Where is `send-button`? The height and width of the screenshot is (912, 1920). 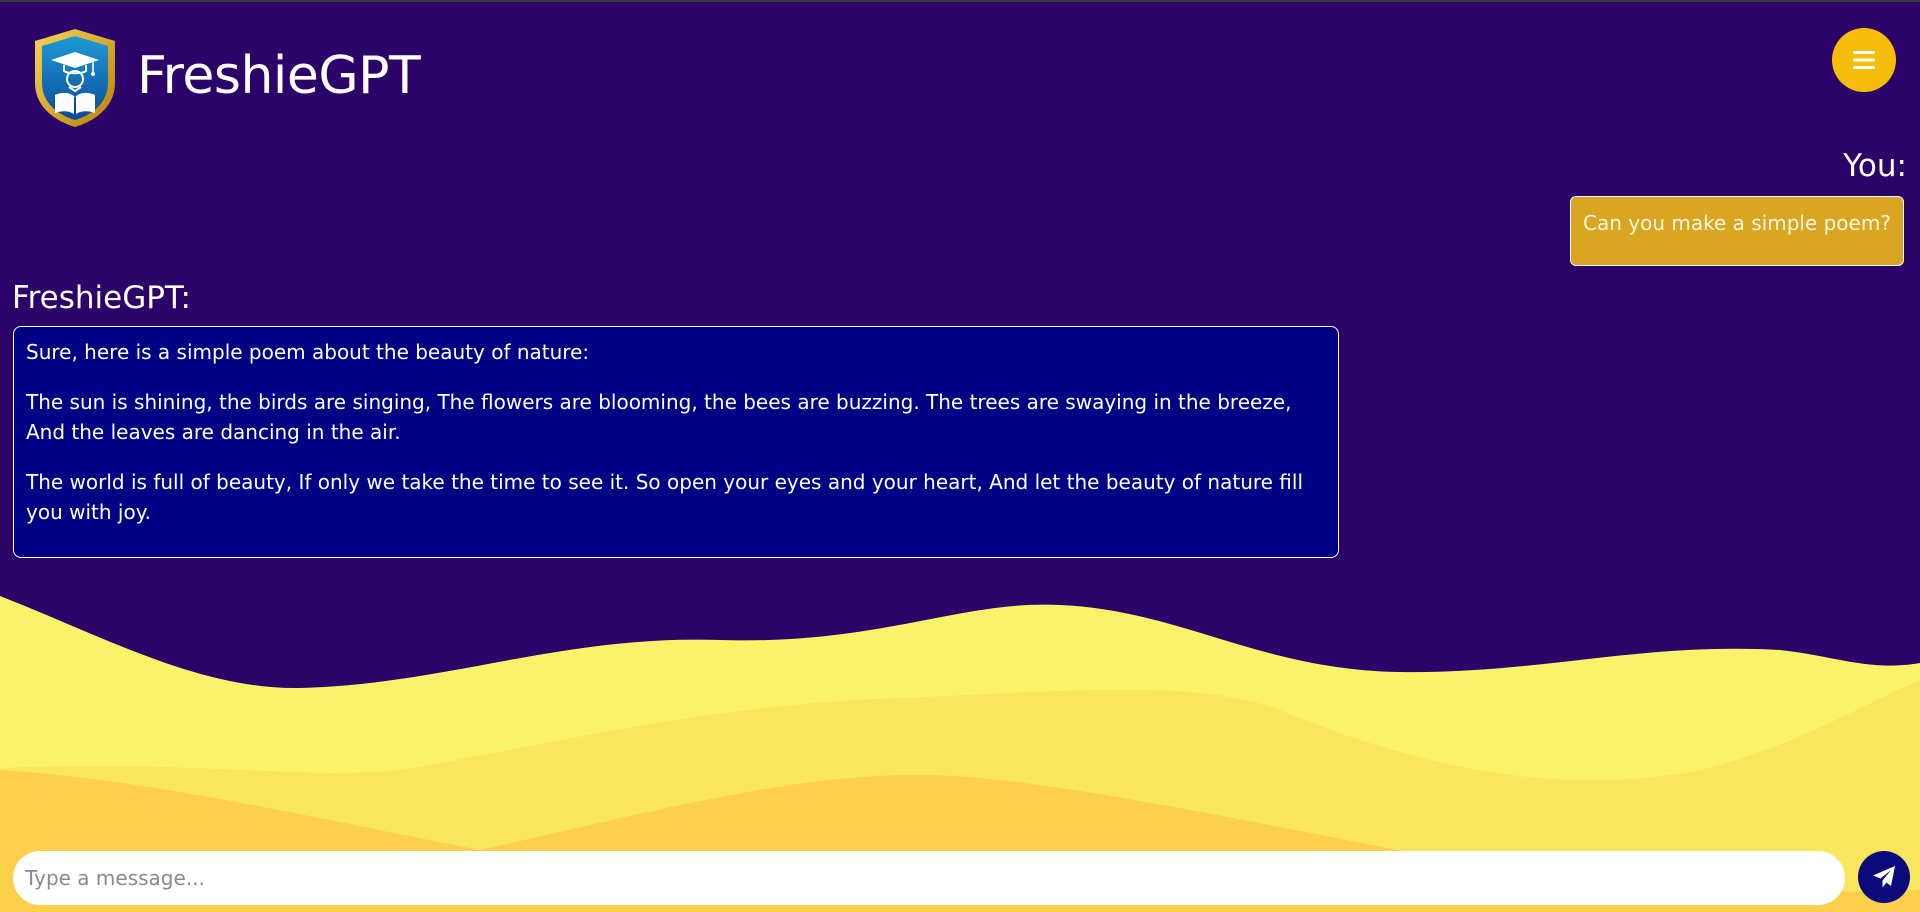 send-button is located at coordinates (1884, 877).